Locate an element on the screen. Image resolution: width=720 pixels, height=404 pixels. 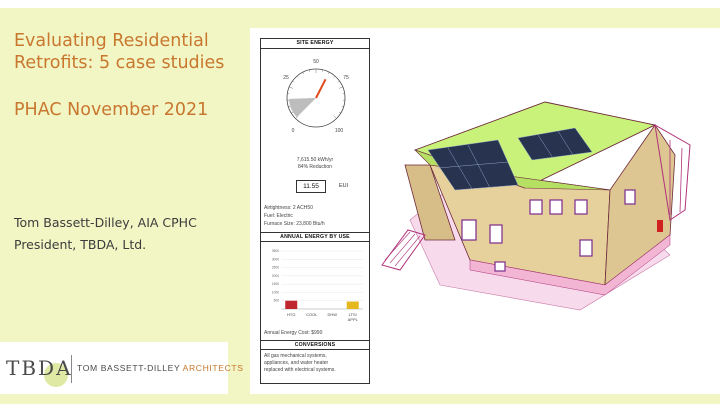
conversions-line-2: appliances, and water heater is located at coordinates (296, 363).